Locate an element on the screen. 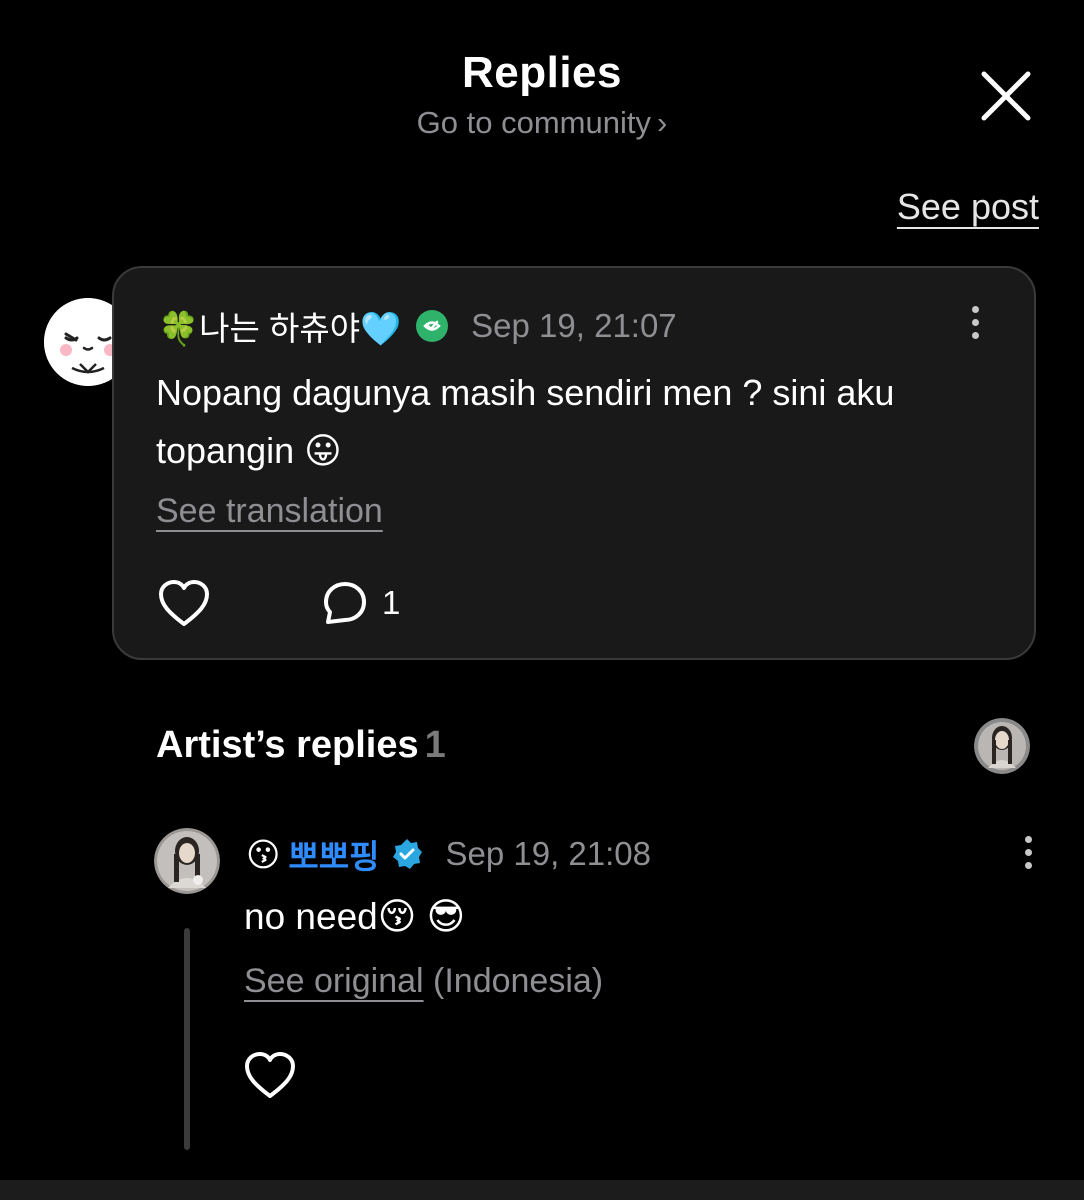 This screenshot has height=1200, width=1084. artist-avatar-small is located at coordinates (1002, 746).